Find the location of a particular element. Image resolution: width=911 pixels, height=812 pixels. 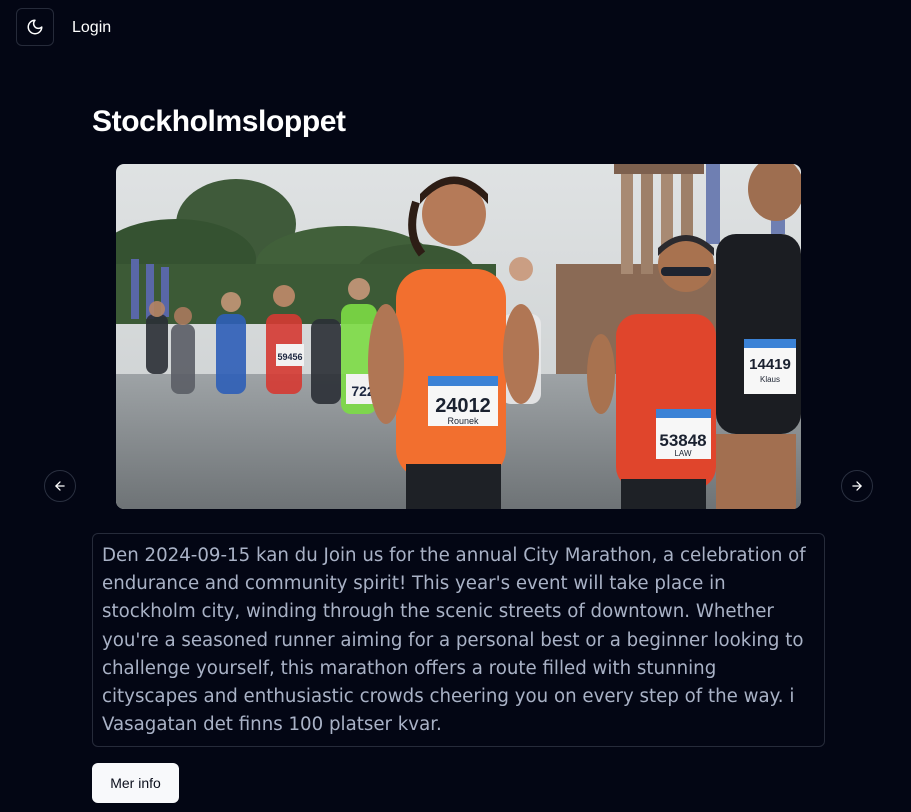

login-link: Login is located at coordinates (91, 28).